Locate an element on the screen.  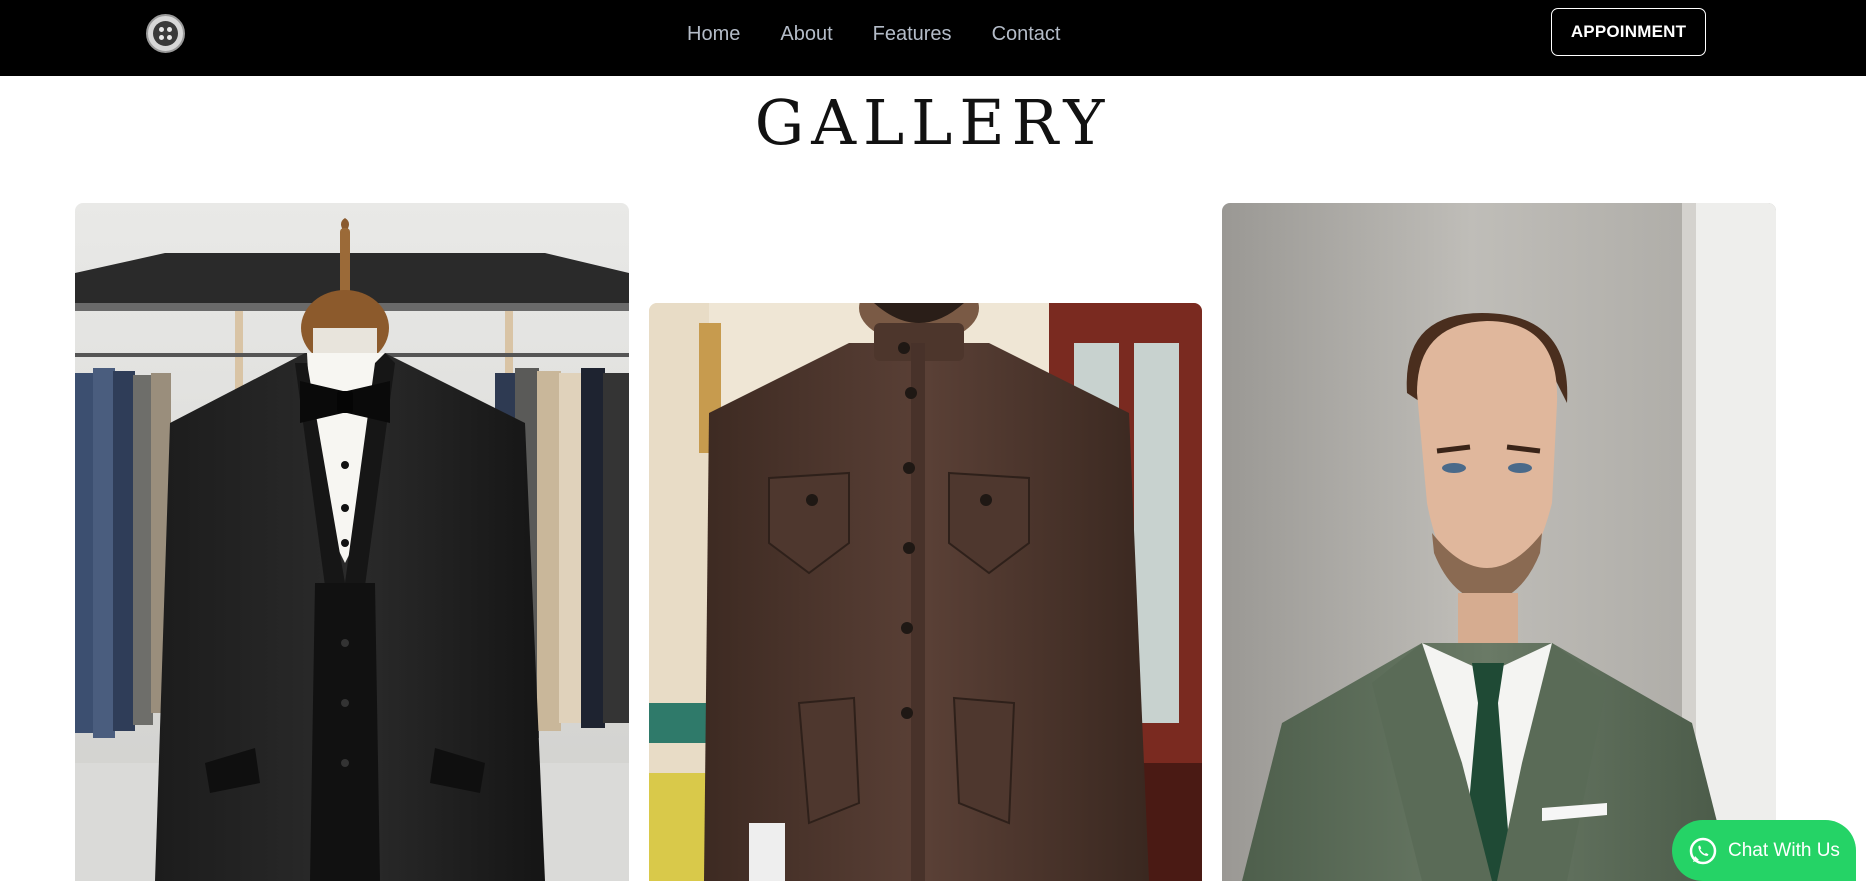
nav-link-home: Home is located at coordinates (713, 34).